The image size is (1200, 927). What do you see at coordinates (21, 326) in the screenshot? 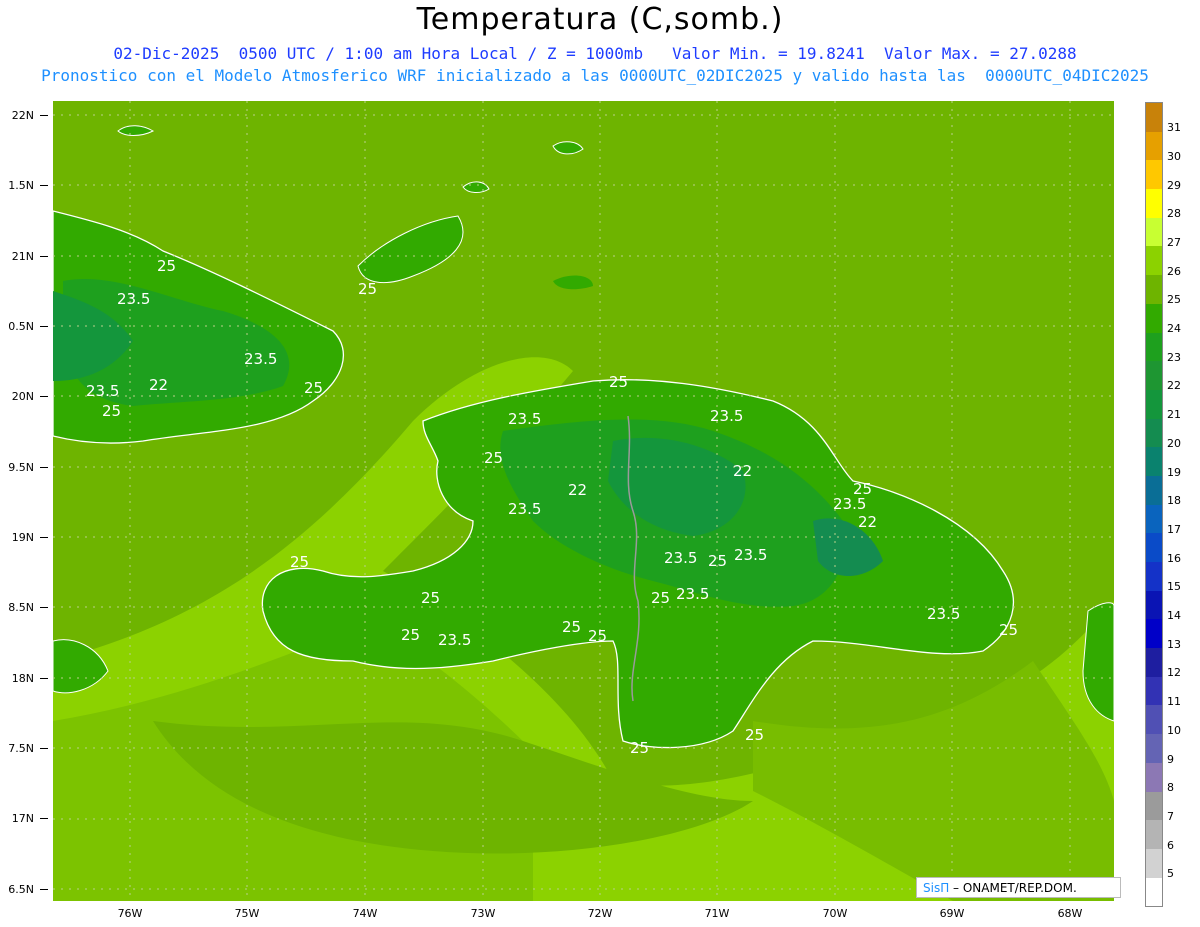
I see `lat-label: 0.5N` at bounding box center [21, 326].